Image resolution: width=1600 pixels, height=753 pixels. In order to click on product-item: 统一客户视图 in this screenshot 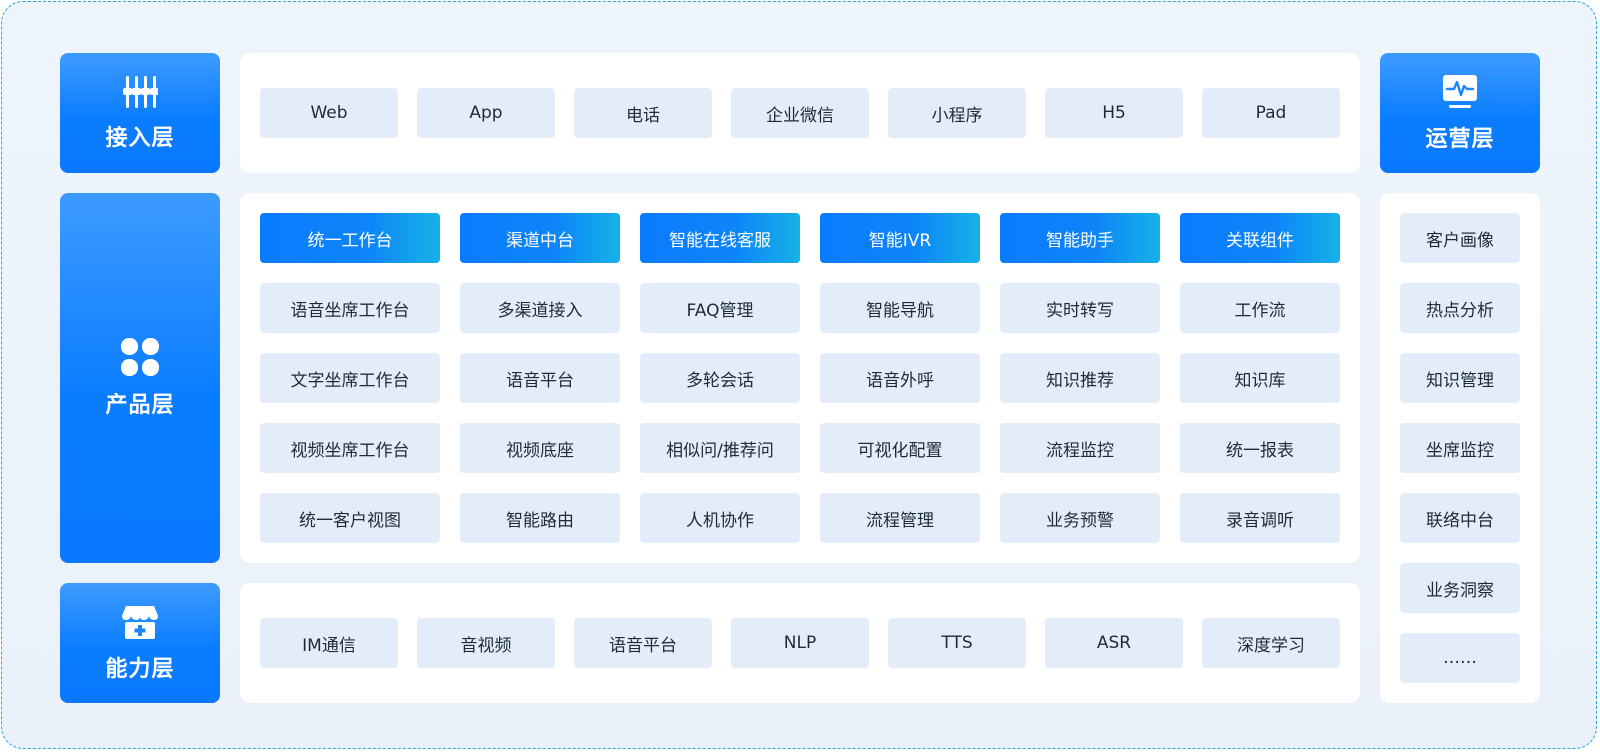, I will do `click(350, 518)`.